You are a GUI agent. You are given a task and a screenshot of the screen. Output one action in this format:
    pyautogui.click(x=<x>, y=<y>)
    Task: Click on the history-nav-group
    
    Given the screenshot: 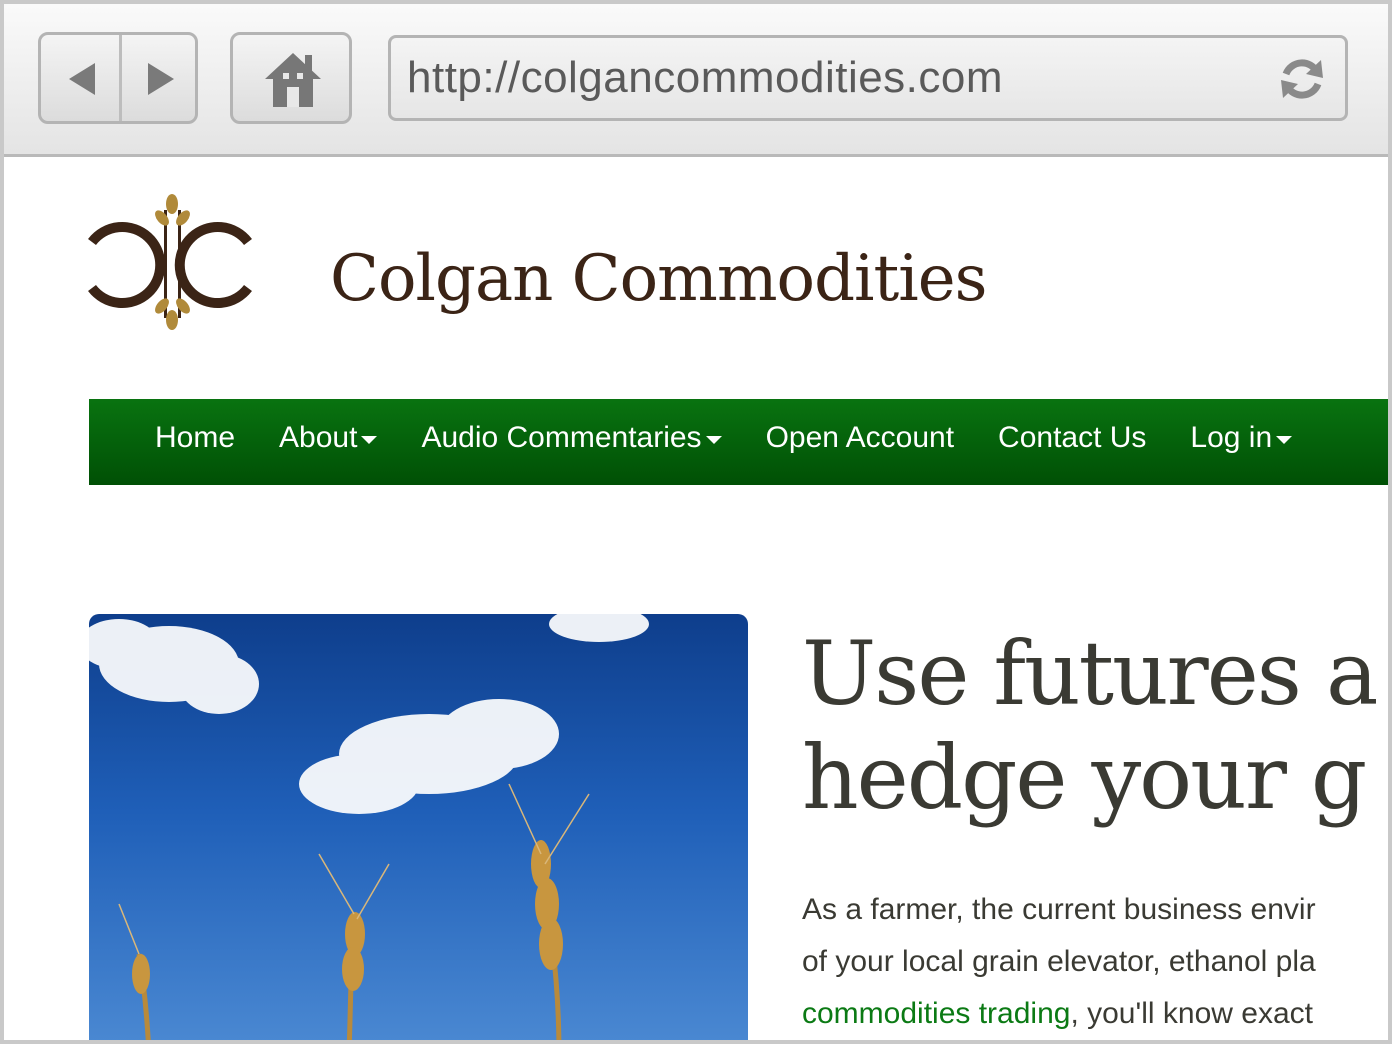 What is the action you would take?
    pyautogui.click(x=118, y=78)
    